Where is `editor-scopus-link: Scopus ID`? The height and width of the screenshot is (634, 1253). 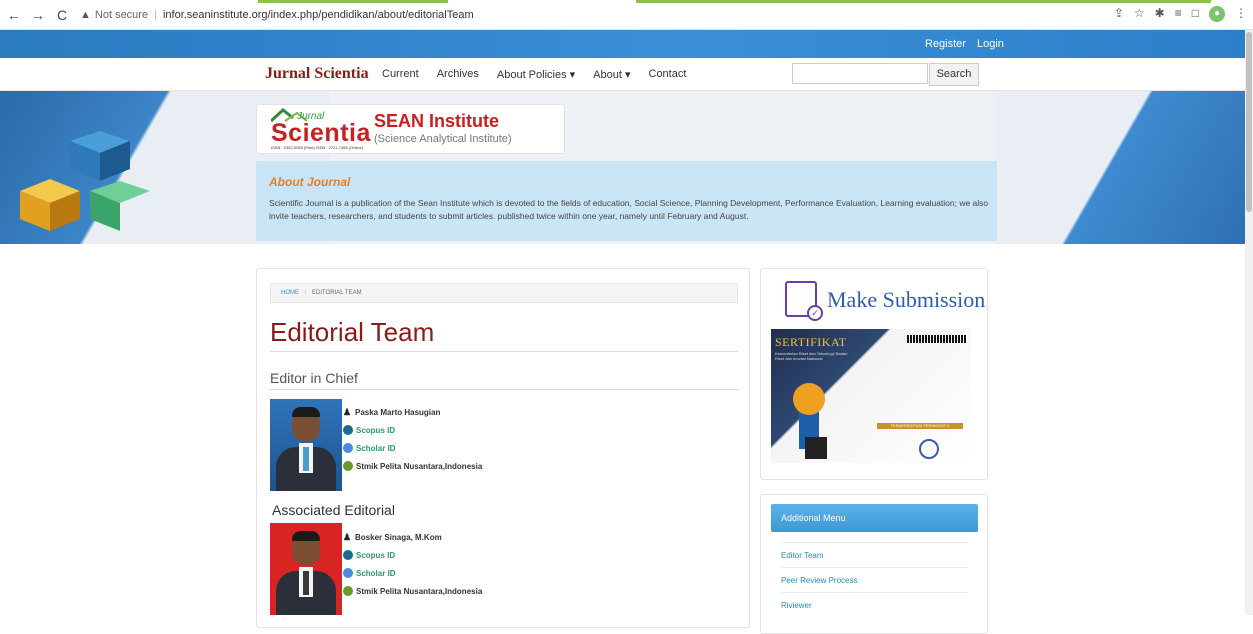
editor-scopus-link: Scopus ID is located at coordinates (375, 430).